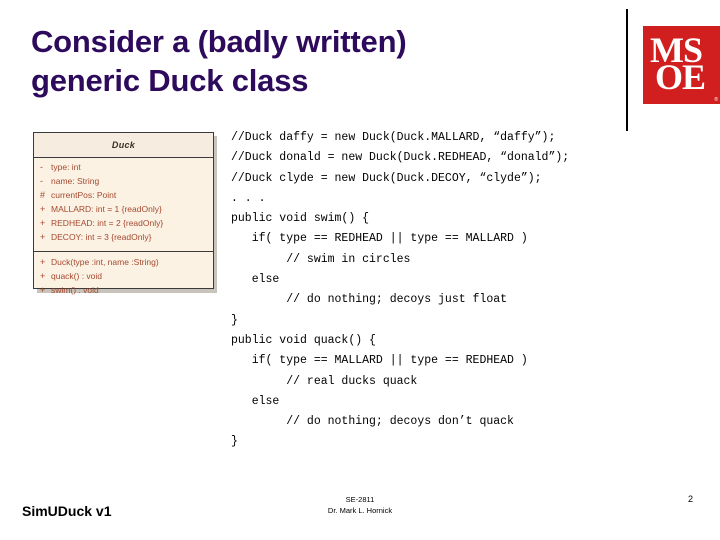  I want to click on uml-member-signature: REDHEAD: int = 2 {readOnly}, so click(107, 223).